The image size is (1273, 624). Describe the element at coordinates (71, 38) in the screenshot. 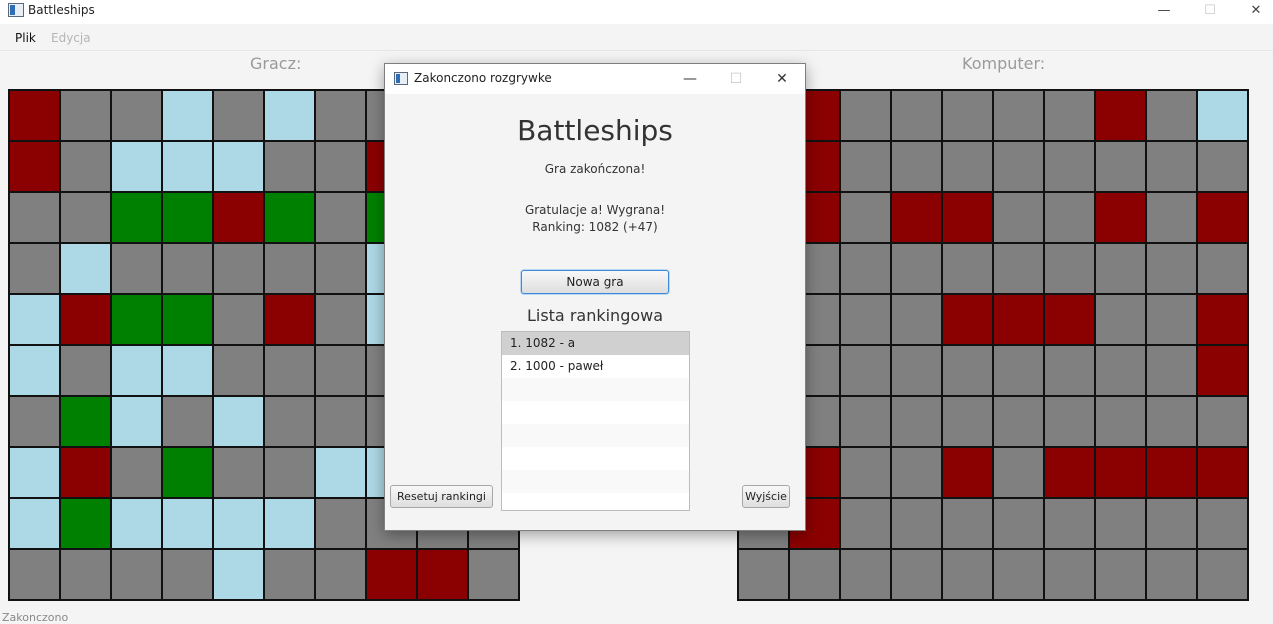

I see `menu-edycja: Edycja` at that location.